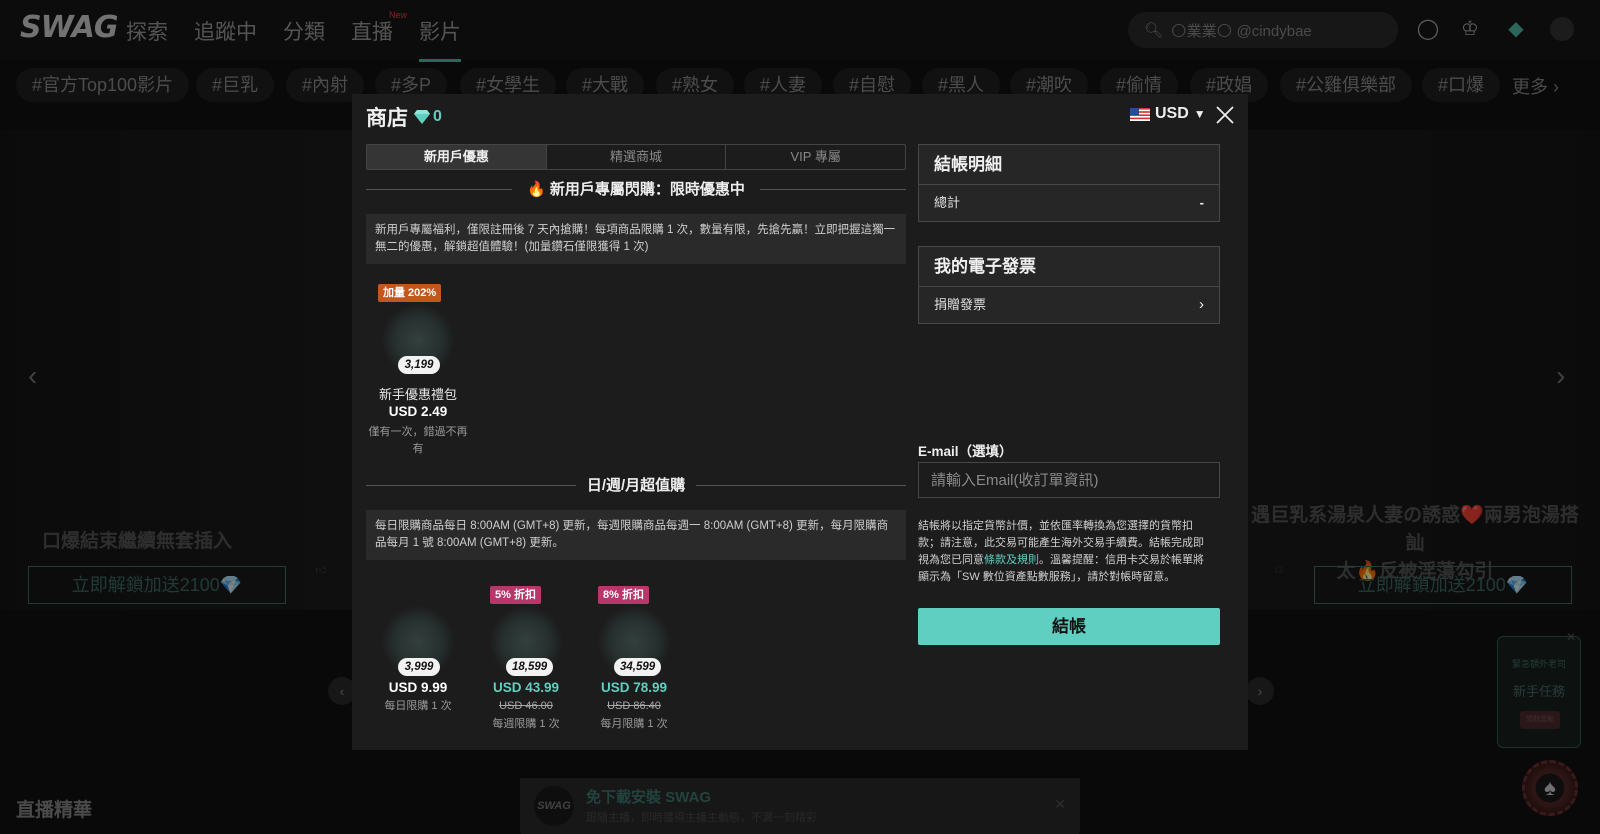 This screenshot has height=834, width=1600. I want to click on tab-featured-mall: 精選商城, so click(637, 157).